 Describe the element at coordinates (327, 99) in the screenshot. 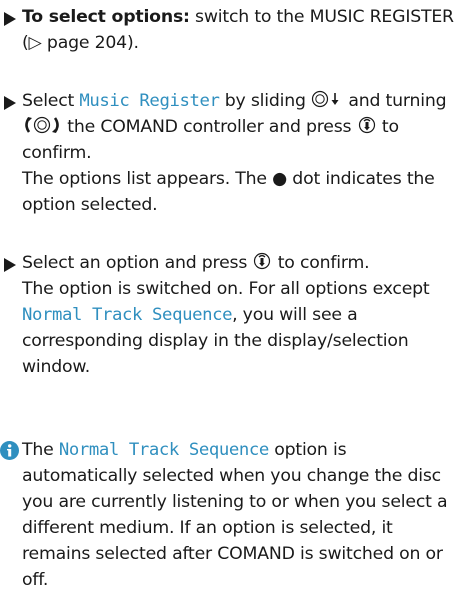

I see `controller-slide-down-icon` at that location.